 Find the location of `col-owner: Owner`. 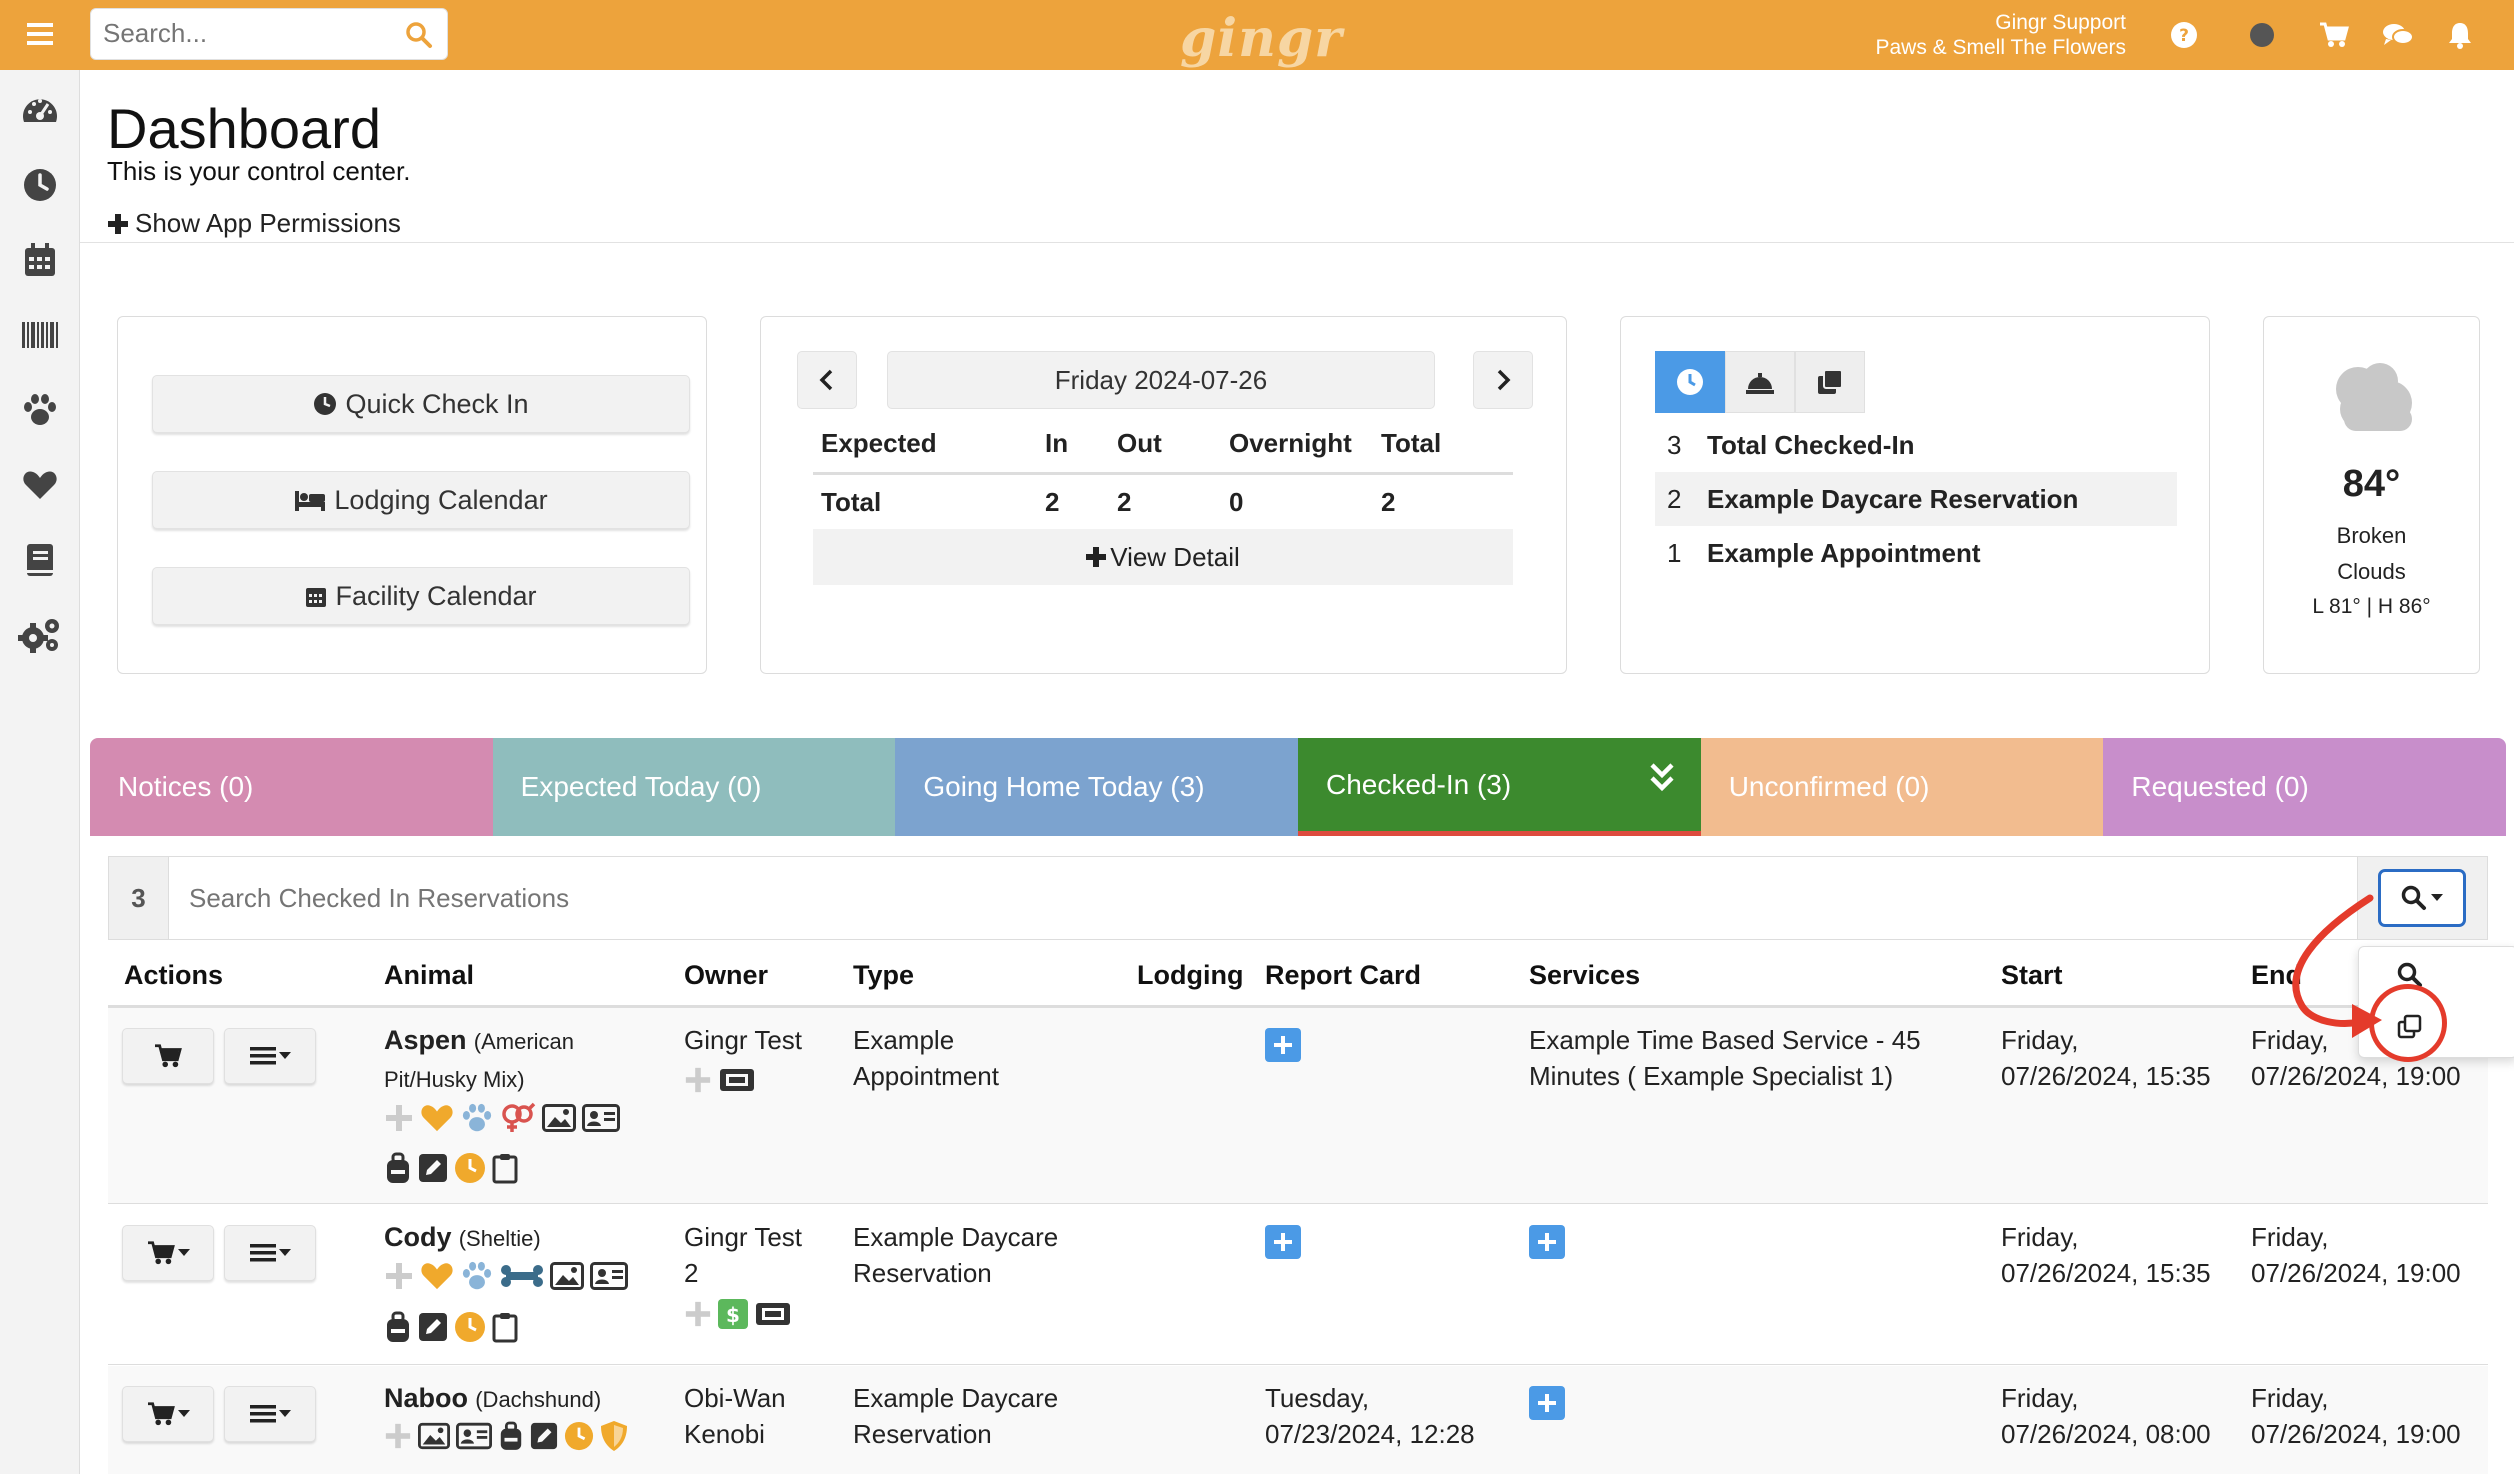

col-owner: Owner is located at coordinates (726, 975).